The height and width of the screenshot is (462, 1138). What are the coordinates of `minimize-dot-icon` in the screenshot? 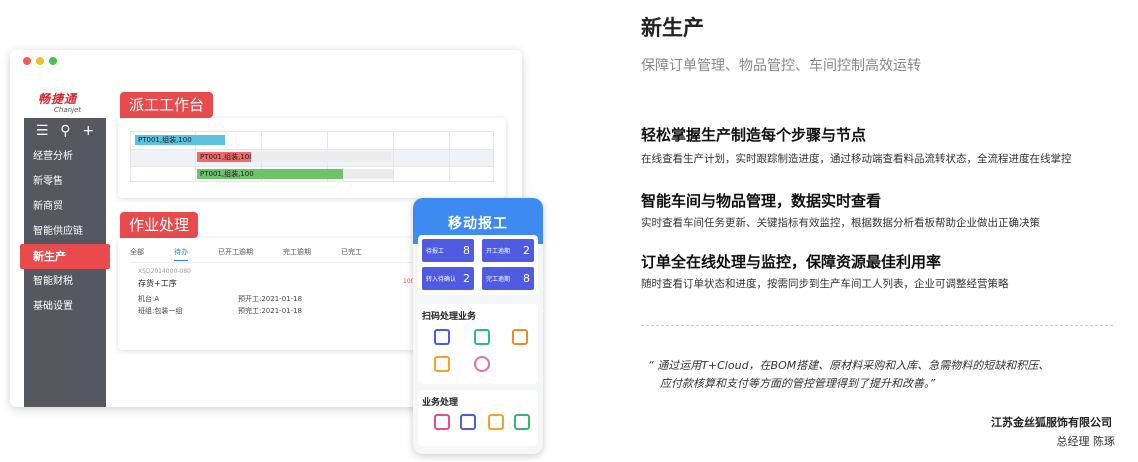 It's located at (40, 61).